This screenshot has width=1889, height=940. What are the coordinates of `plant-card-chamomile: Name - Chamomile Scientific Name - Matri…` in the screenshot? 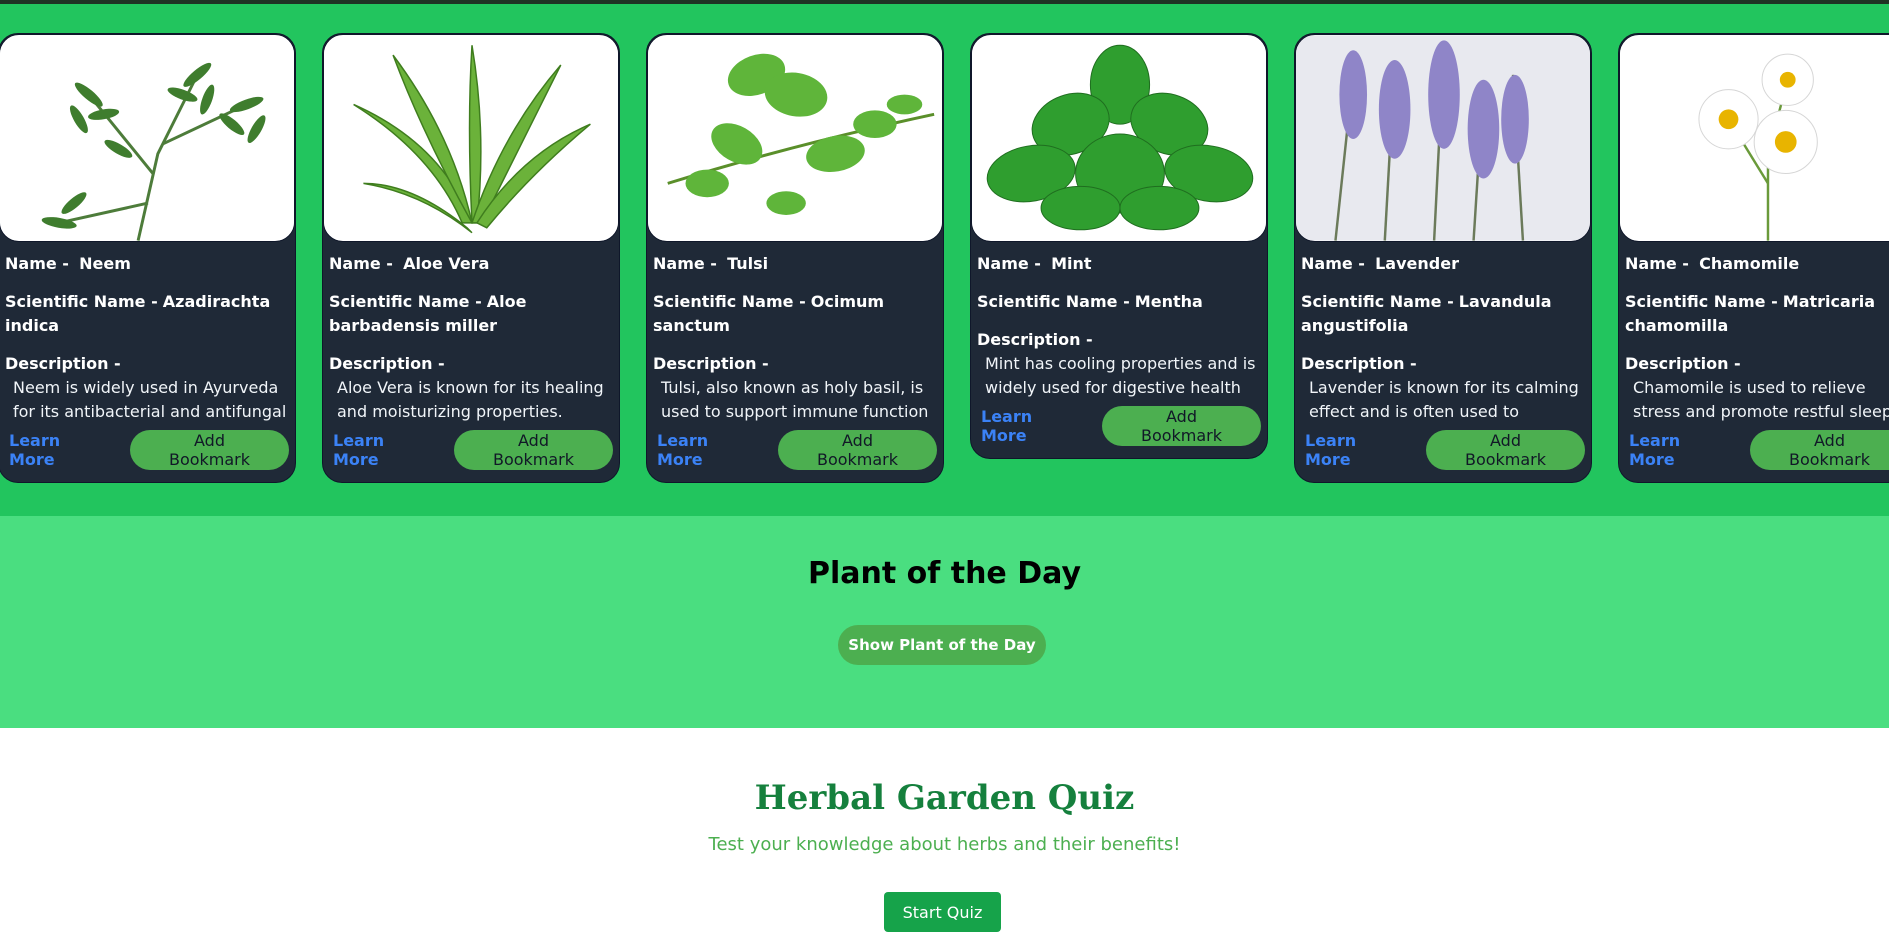 It's located at (1753, 258).